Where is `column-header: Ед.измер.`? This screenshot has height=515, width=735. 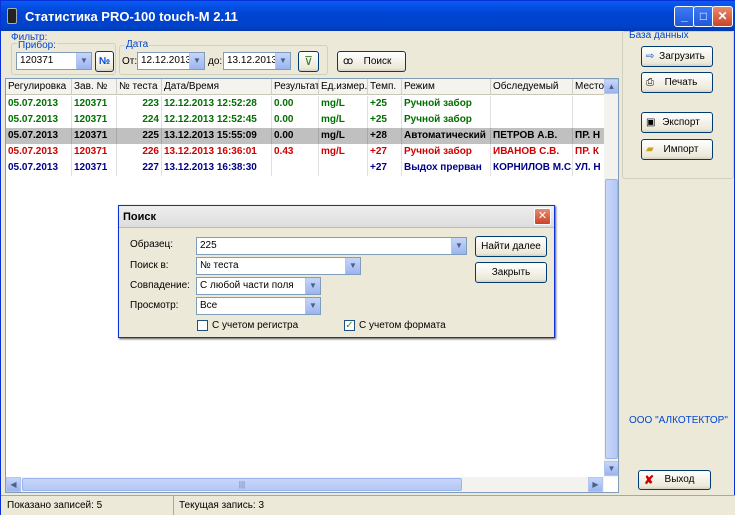 column-header: Ед.измер. is located at coordinates (343, 87).